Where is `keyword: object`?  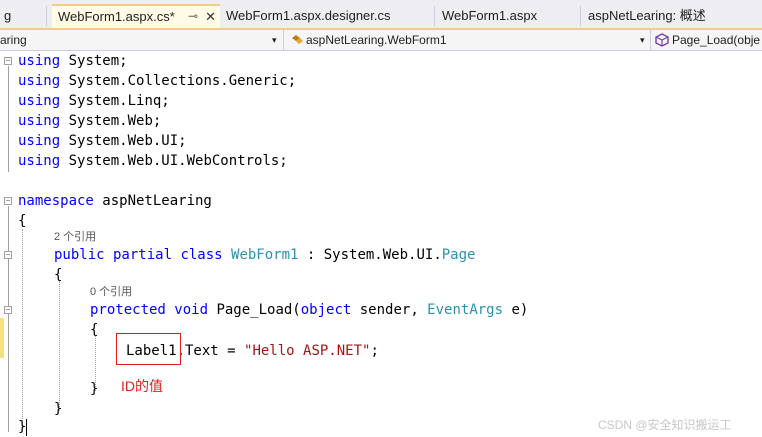
keyword: object is located at coordinates (326, 310).